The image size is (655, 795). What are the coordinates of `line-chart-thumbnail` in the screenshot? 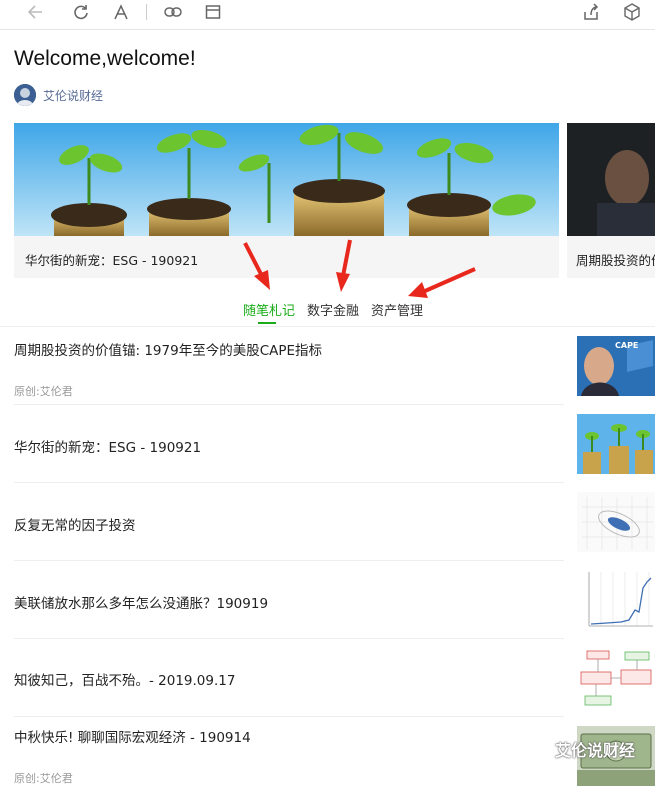 It's located at (616, 600).